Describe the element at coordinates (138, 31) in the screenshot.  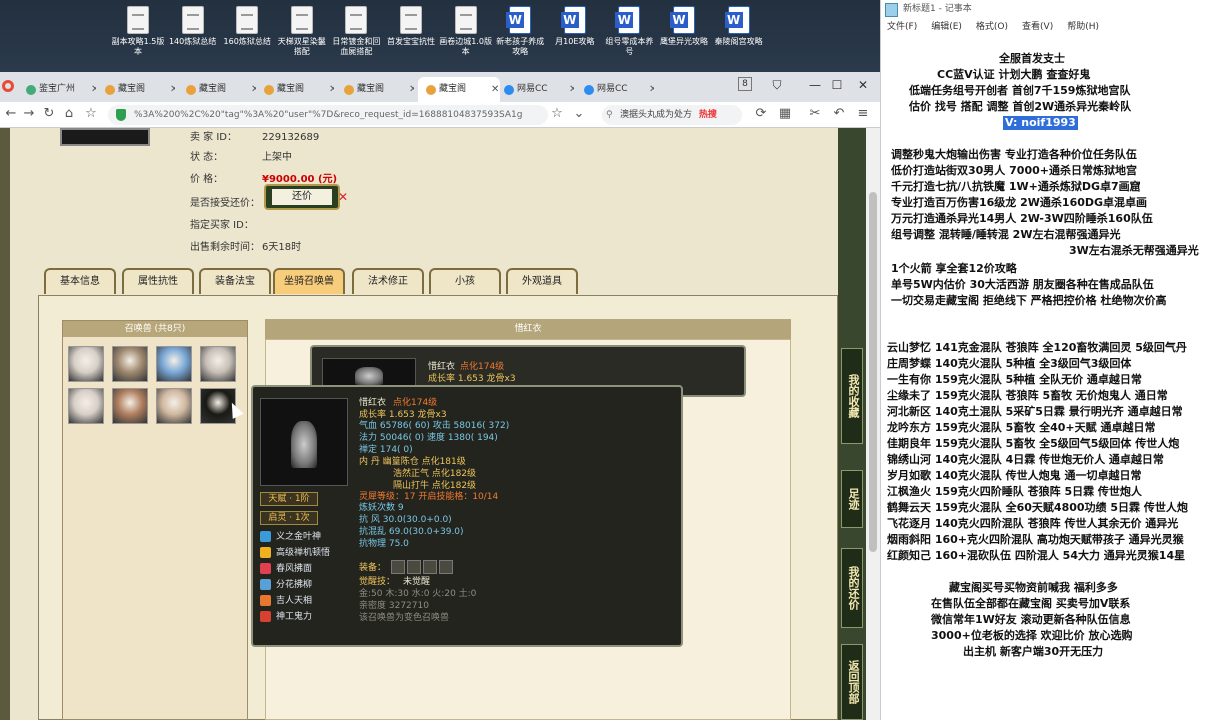
I see `desktop-icon: 副本攻略1.5版本` at that location.